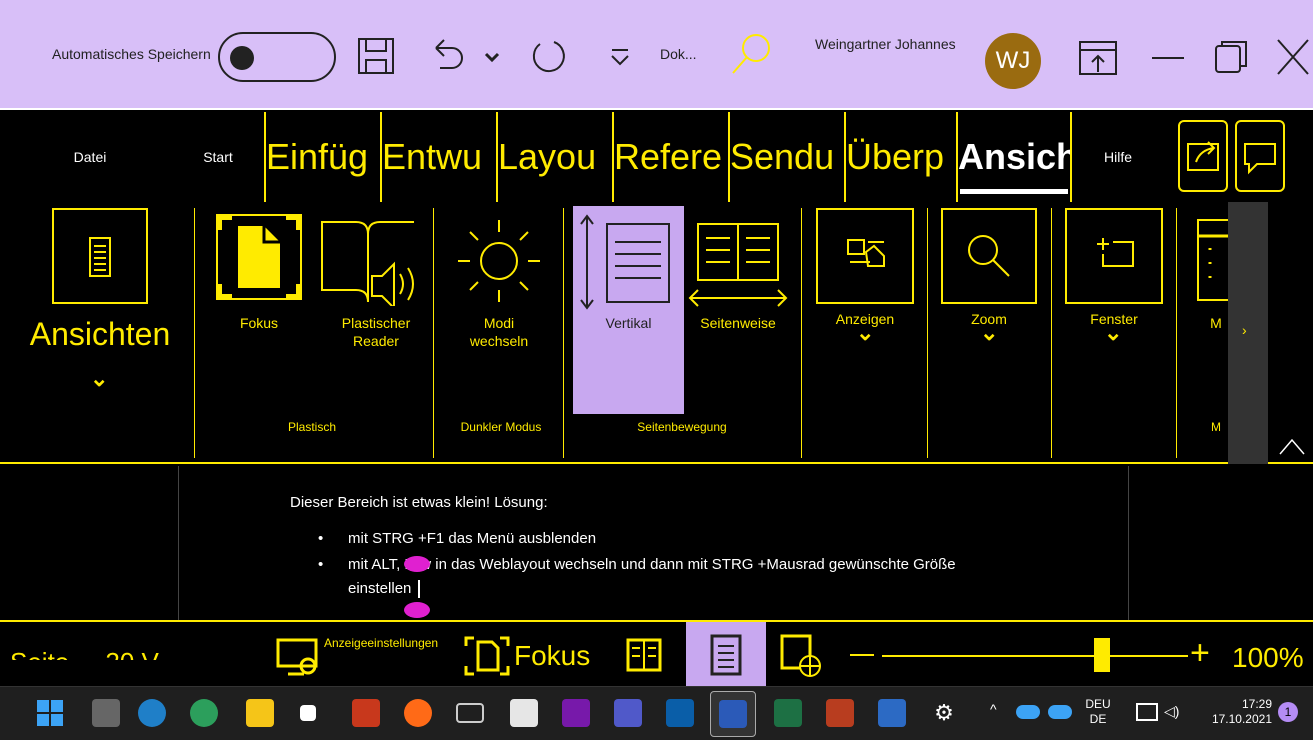 This screenshot has height=740, width=1313. I want to click on zoom-slider-thumb, so click(1102, 655).